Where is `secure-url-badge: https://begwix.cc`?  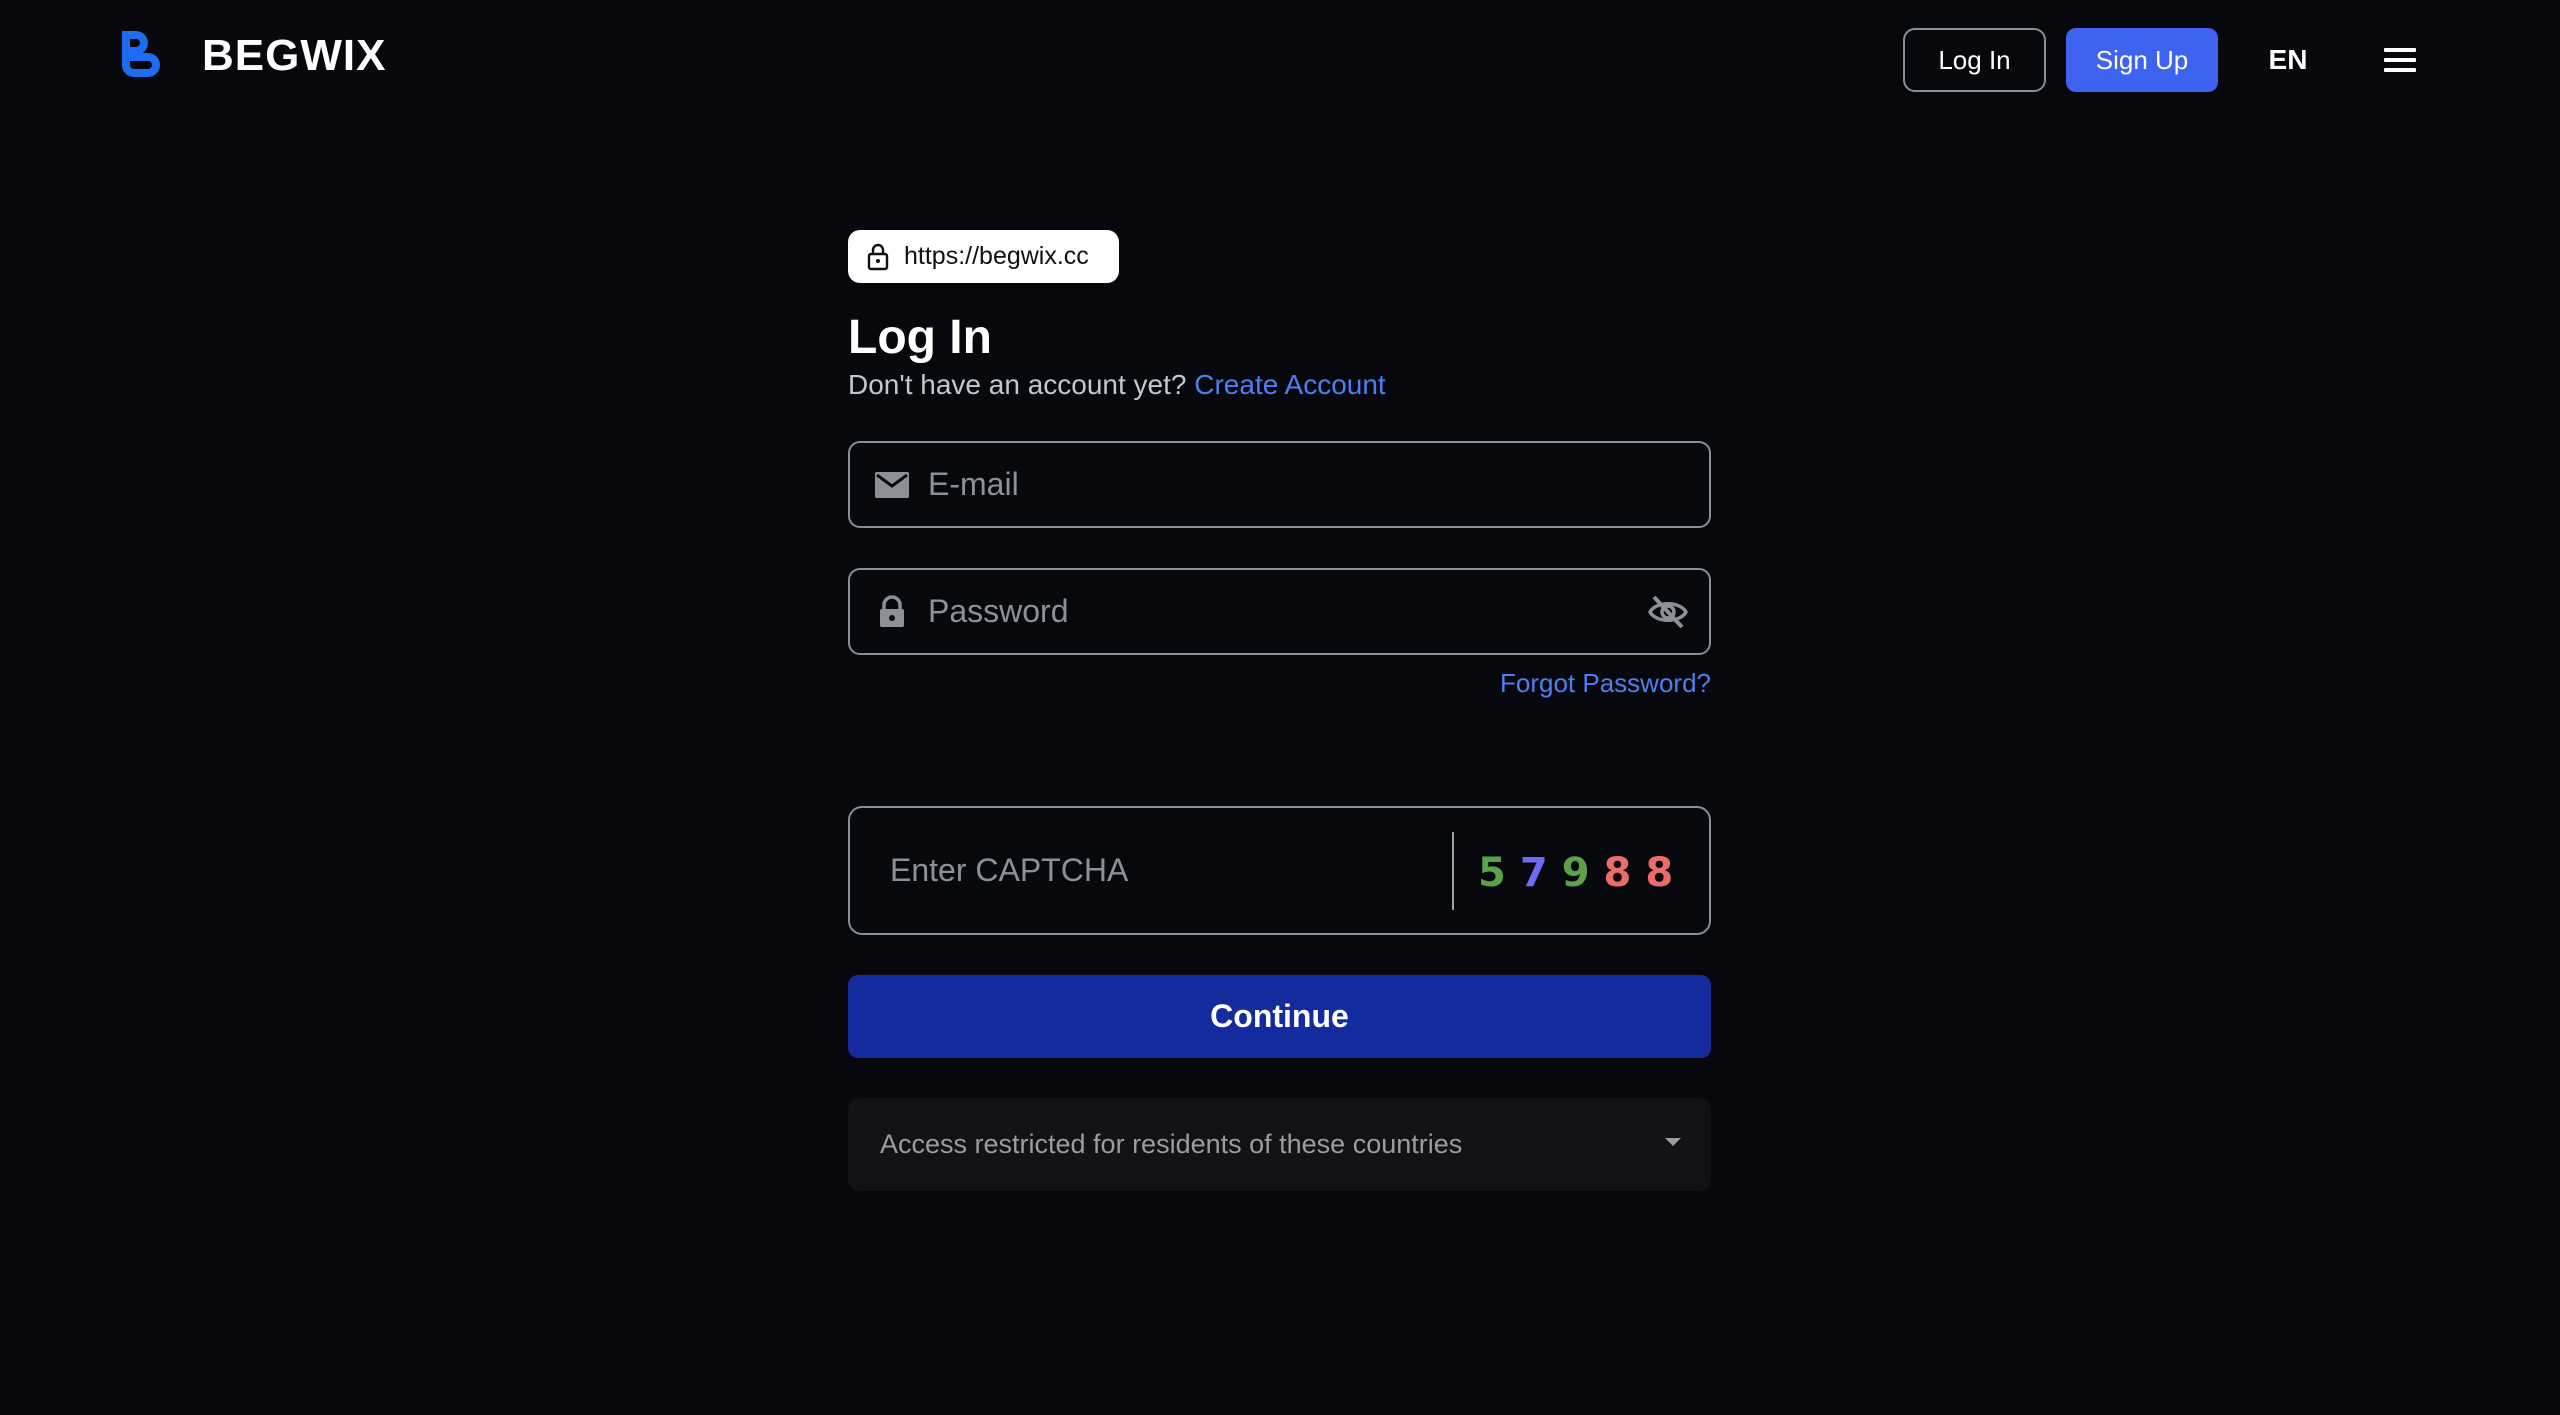 secure-url-badge: https://begwix.cc is located at coordinates (983, 256).